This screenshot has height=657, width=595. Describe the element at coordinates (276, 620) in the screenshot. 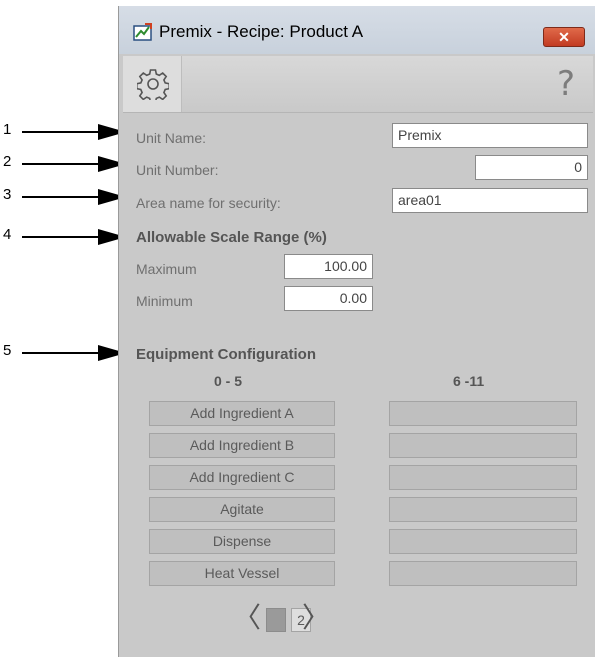

I see `page-1-button: 1` at that location.